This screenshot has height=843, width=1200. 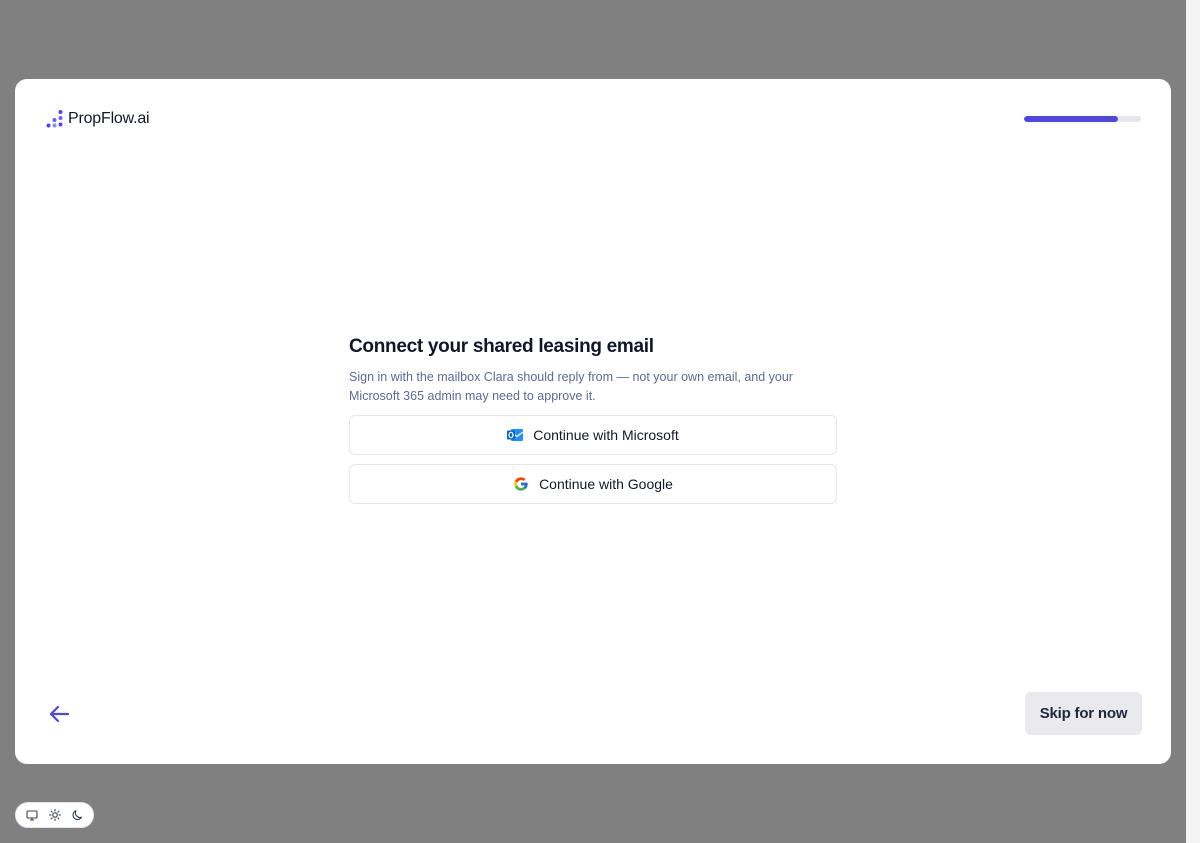 I want to click on brand-logo: PropFlow.ai, so click(x=98, y=119).